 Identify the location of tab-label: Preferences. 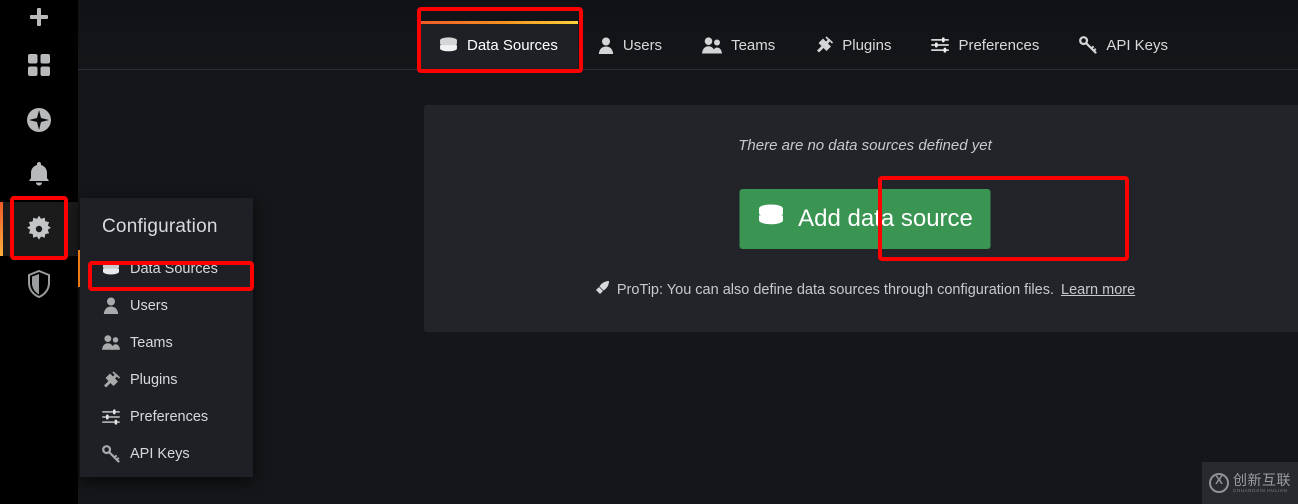
(999, 45).